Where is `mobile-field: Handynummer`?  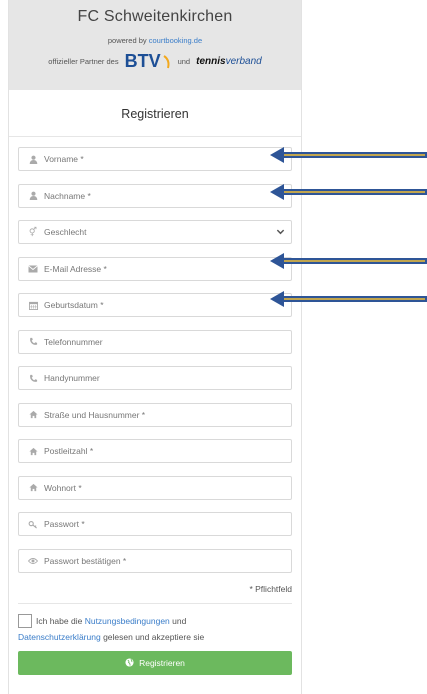
mobile-field: Handynummer is located at coordinates (155, 378).